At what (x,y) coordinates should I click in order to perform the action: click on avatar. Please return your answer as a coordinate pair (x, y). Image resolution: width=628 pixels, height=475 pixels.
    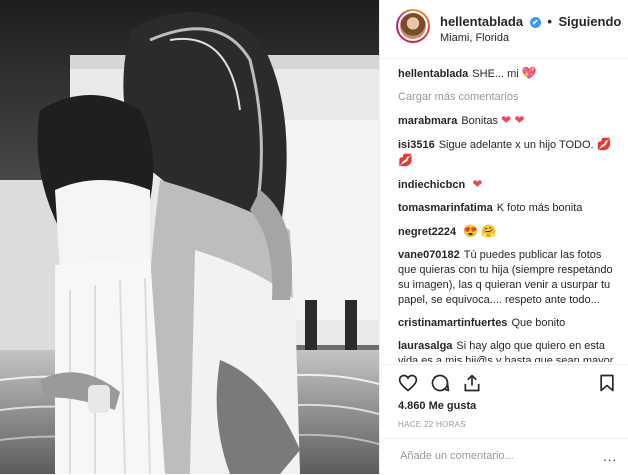
    Looking at the image, I should click on (413, 26).